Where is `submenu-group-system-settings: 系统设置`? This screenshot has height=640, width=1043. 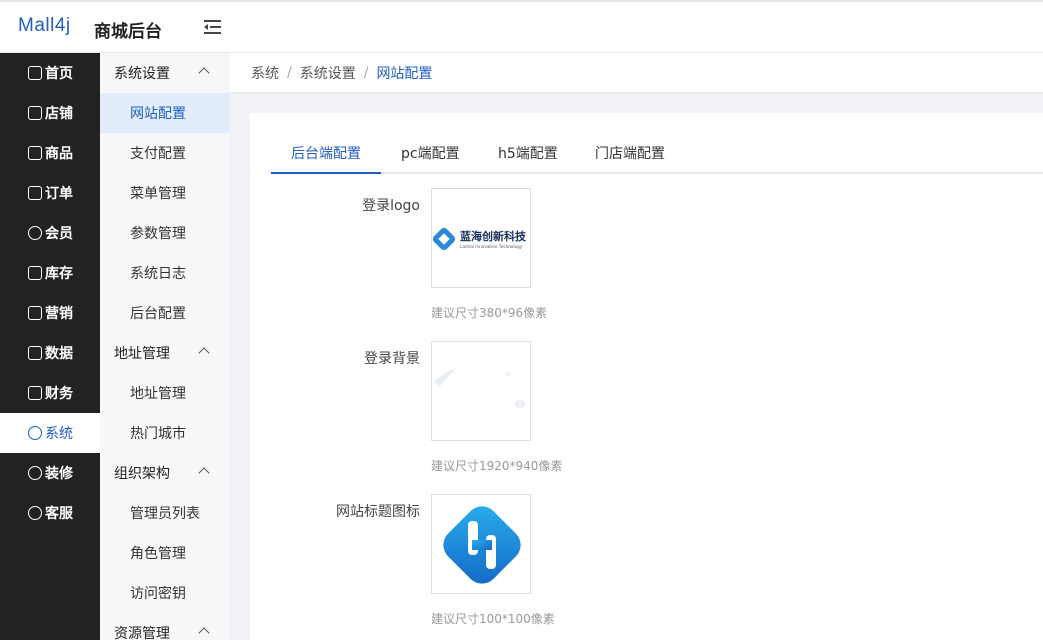
submenu-group-system-settings: 系统设置 is located at coordinates (165, 73).